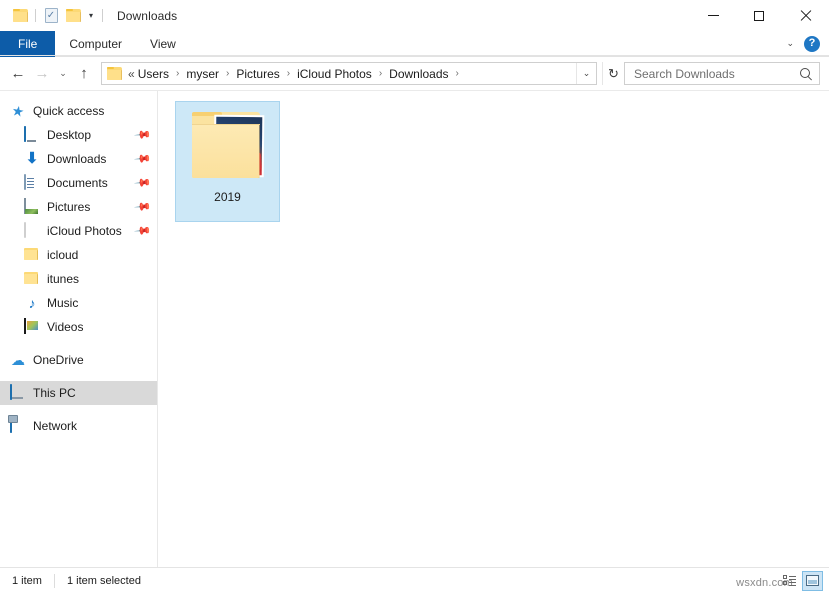  I want to click on close-button, so click(805, 15).